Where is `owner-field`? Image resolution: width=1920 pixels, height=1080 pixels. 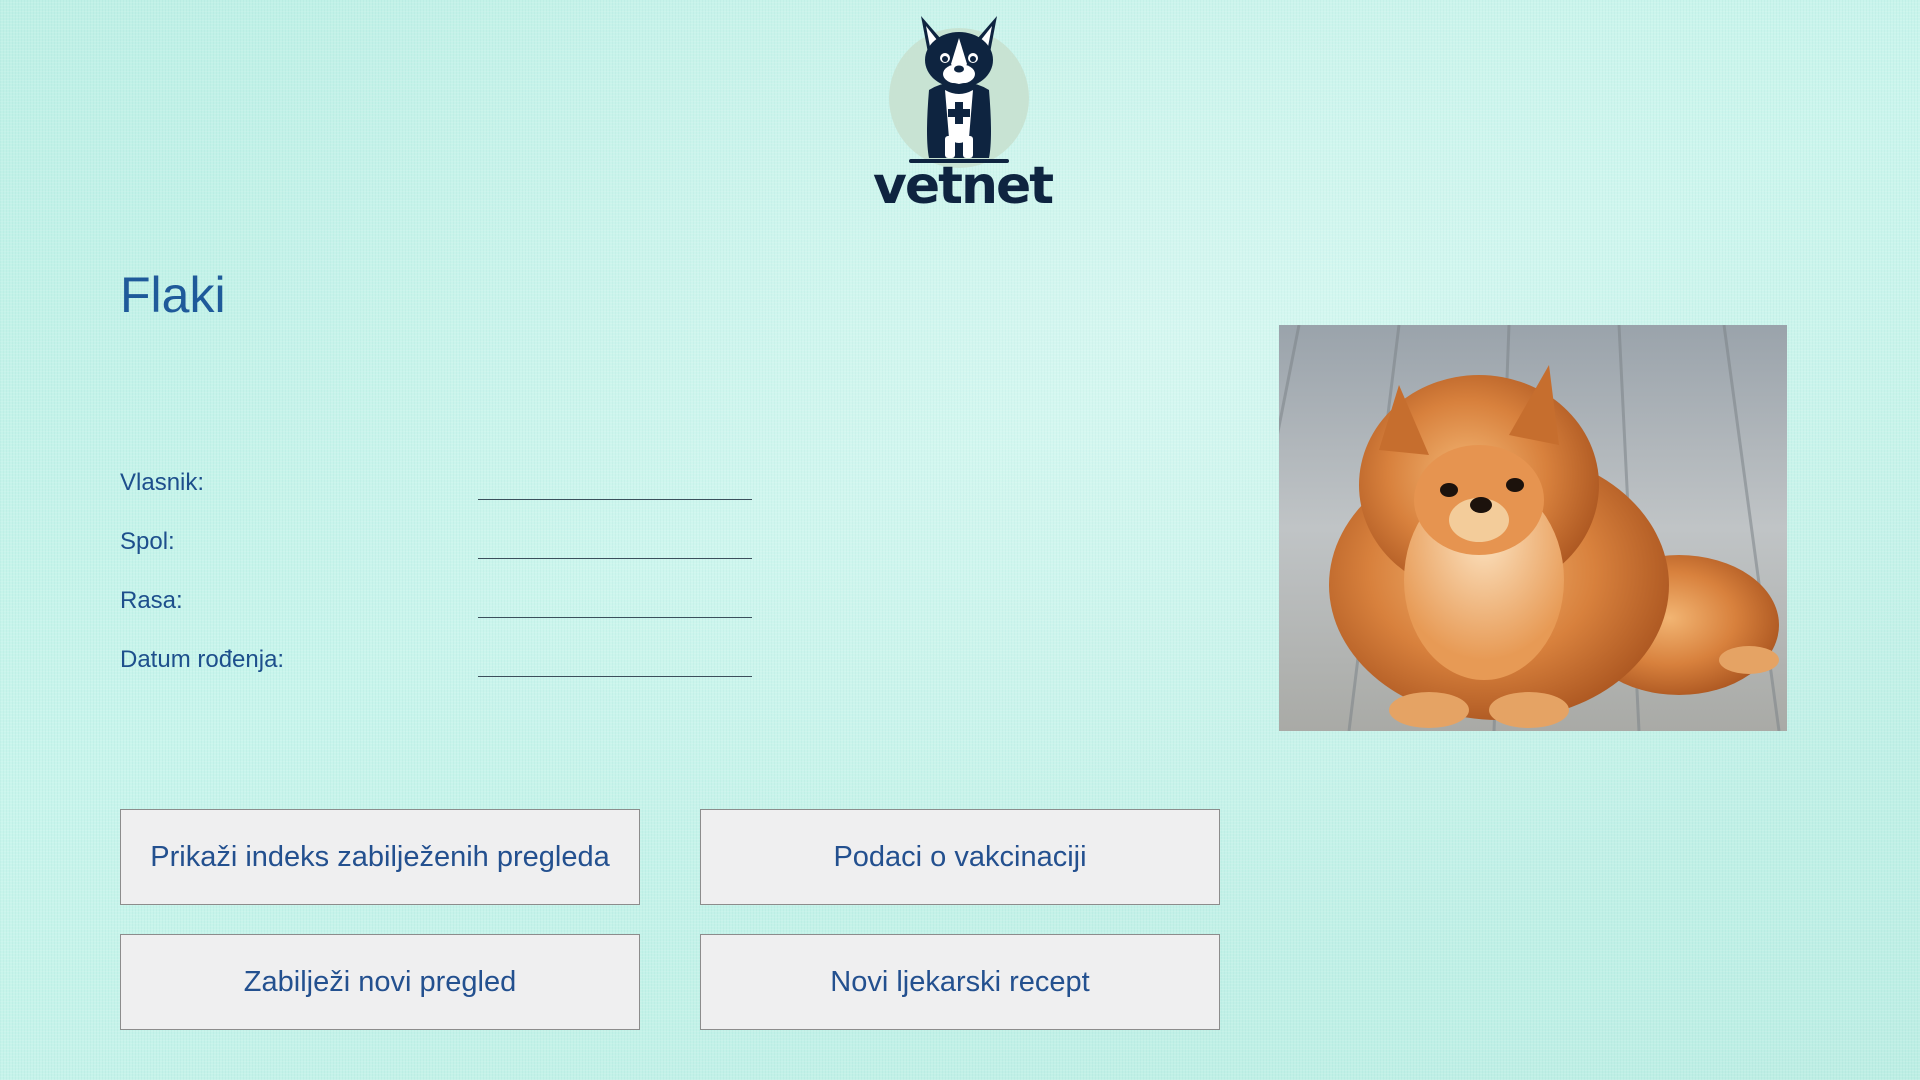 owner-field is located at coordinates (615, 485).